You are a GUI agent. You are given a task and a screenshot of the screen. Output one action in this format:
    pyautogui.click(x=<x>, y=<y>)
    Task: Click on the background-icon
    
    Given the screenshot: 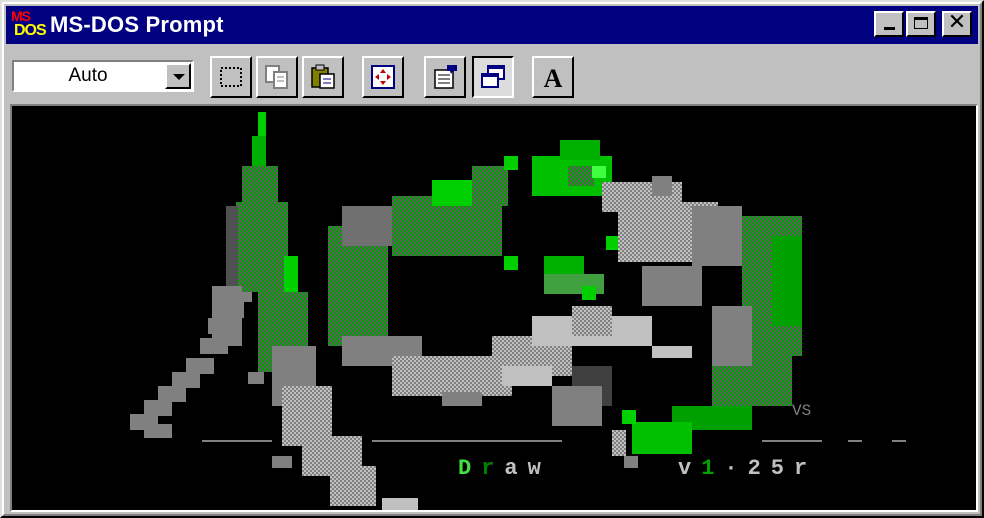 What is the action you would take?
    pyautogui.click(x=493, y=76)
    